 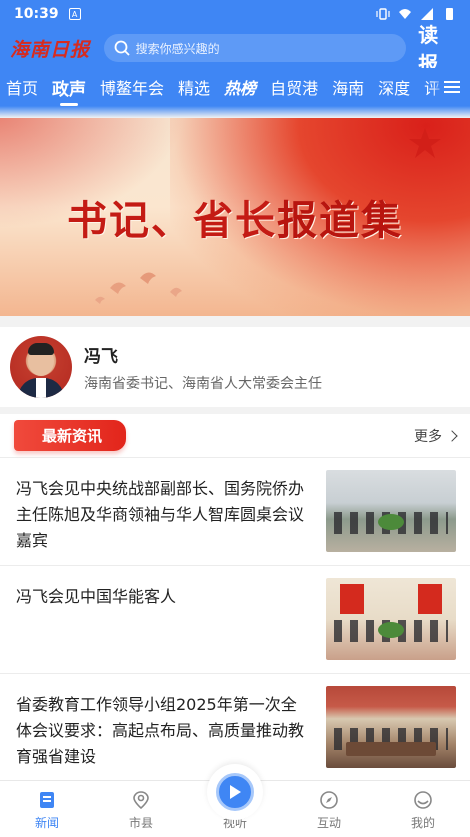 What do you see at coordinates (141, 800) in the screenshot?
I see `location-icon` at bounding box center [141, 800].